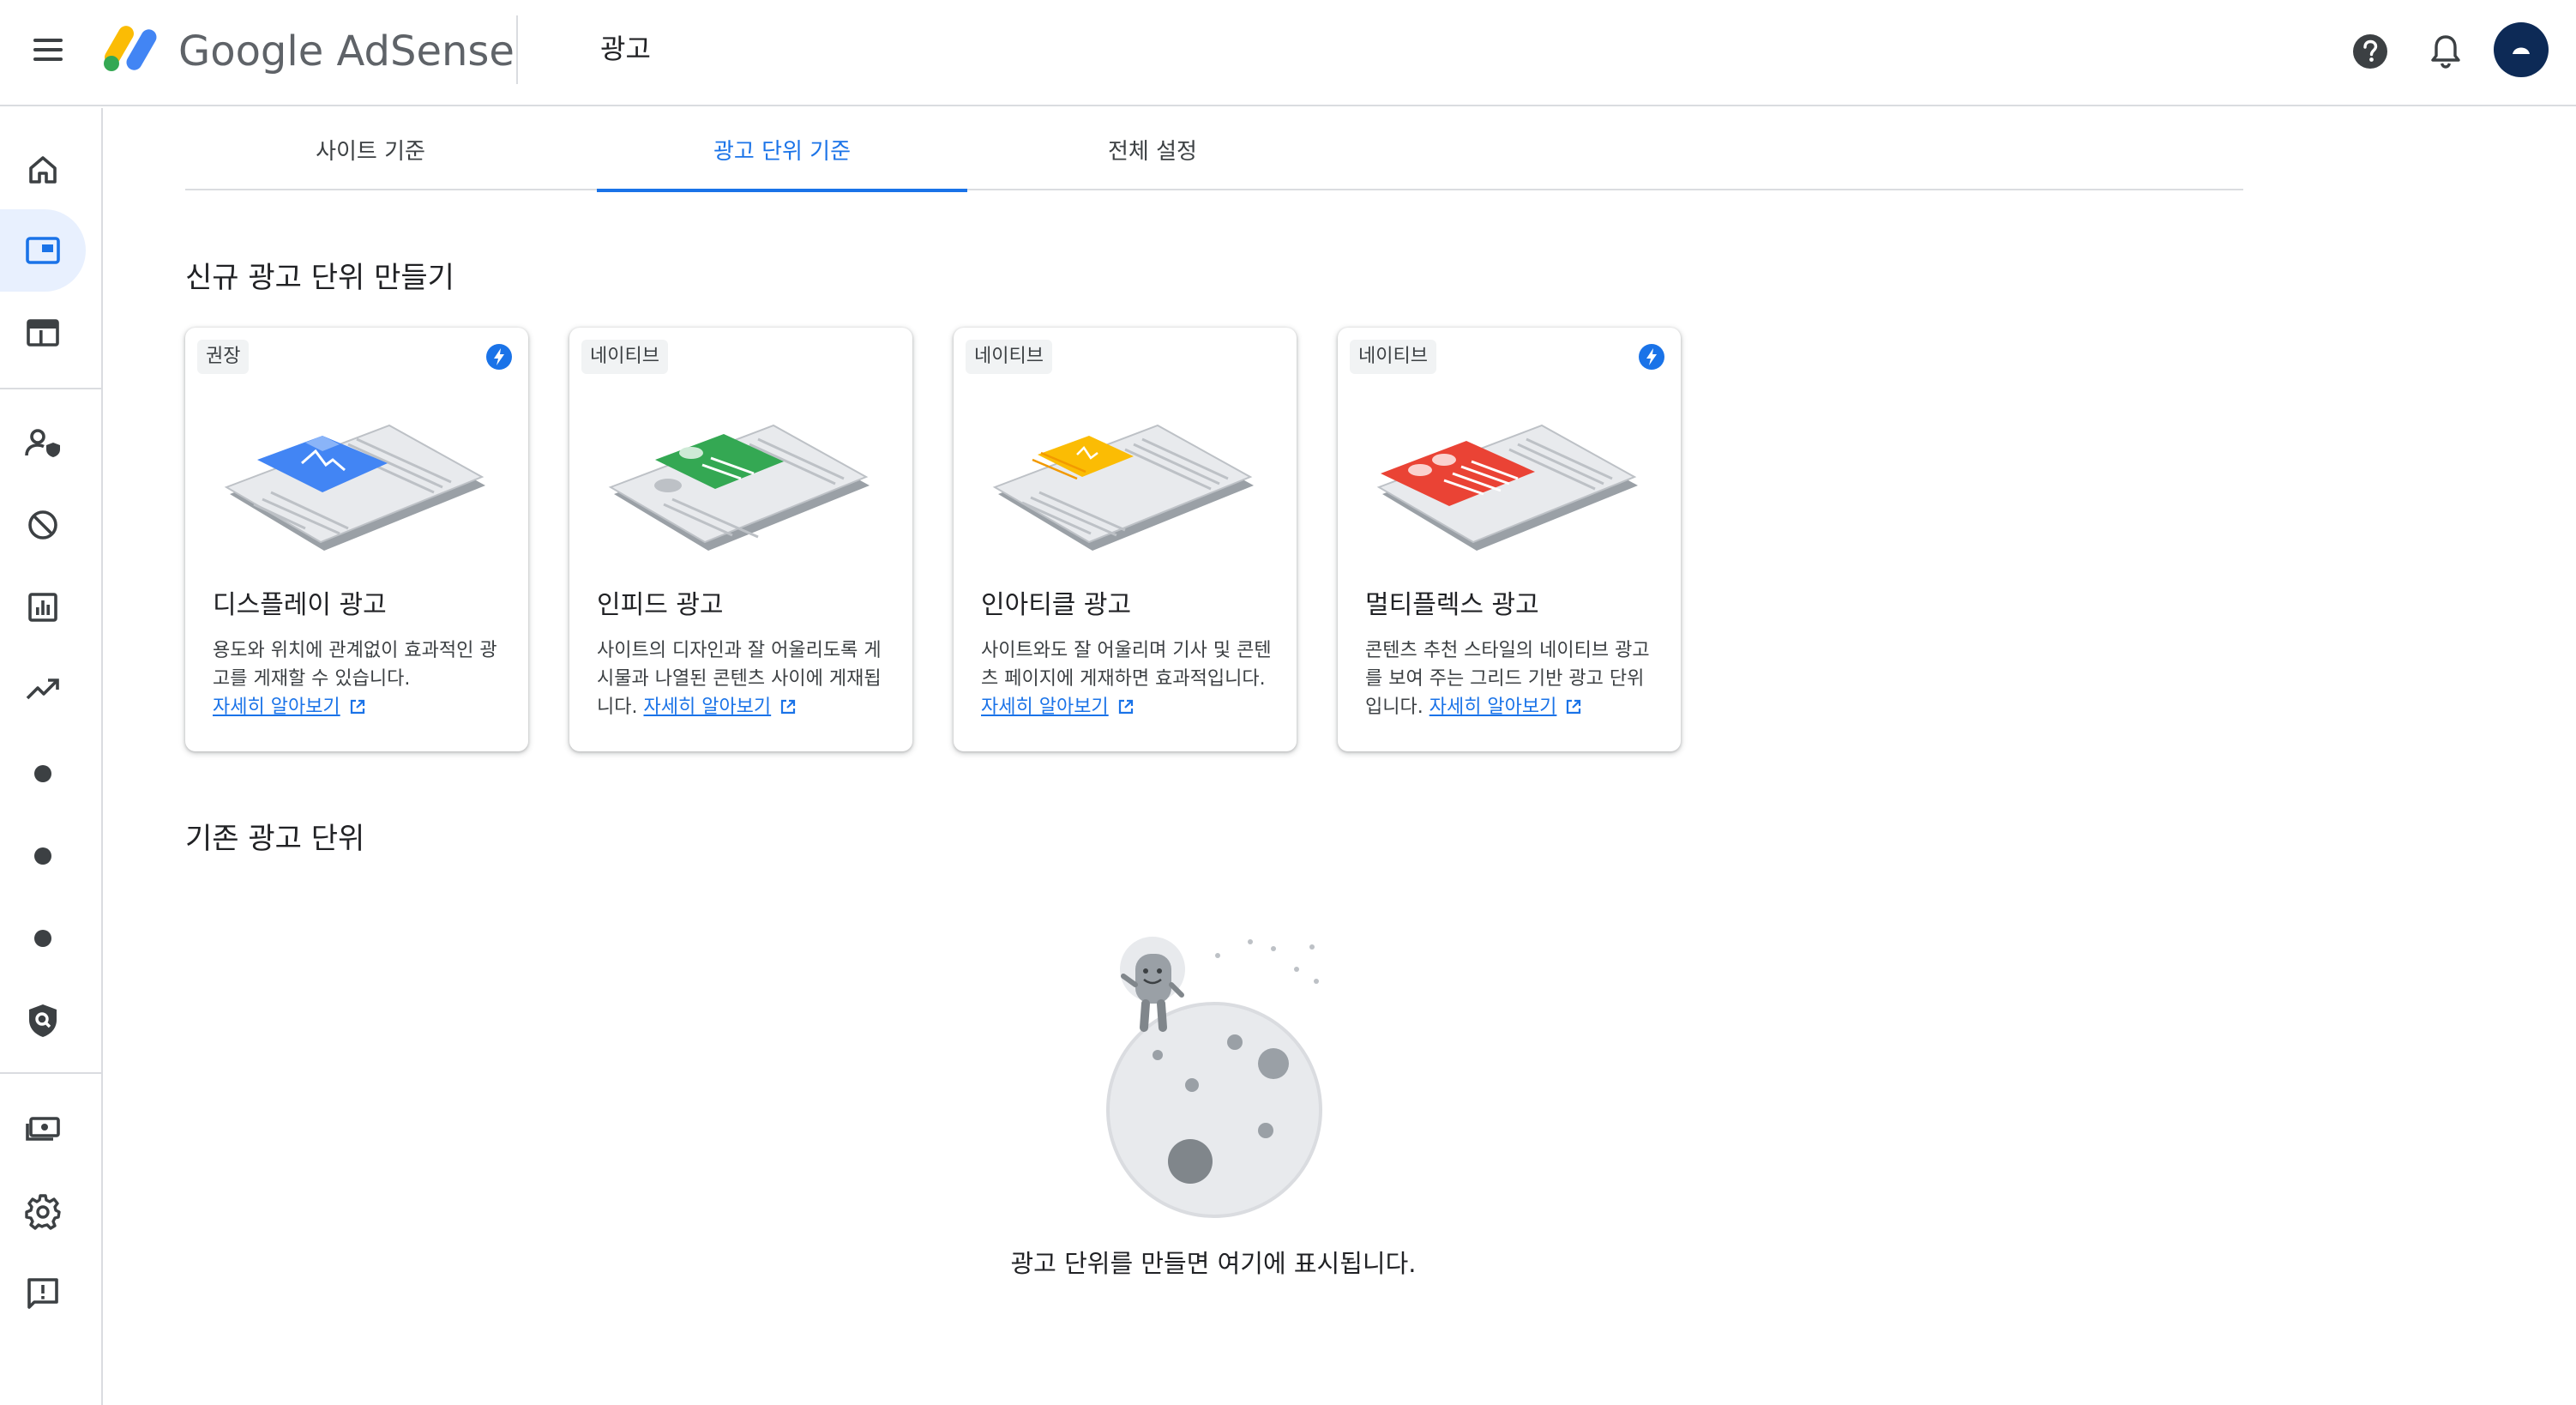 This screenshot has height=1405, width=2576. I want to click on nav-sites, so click(43, 333).